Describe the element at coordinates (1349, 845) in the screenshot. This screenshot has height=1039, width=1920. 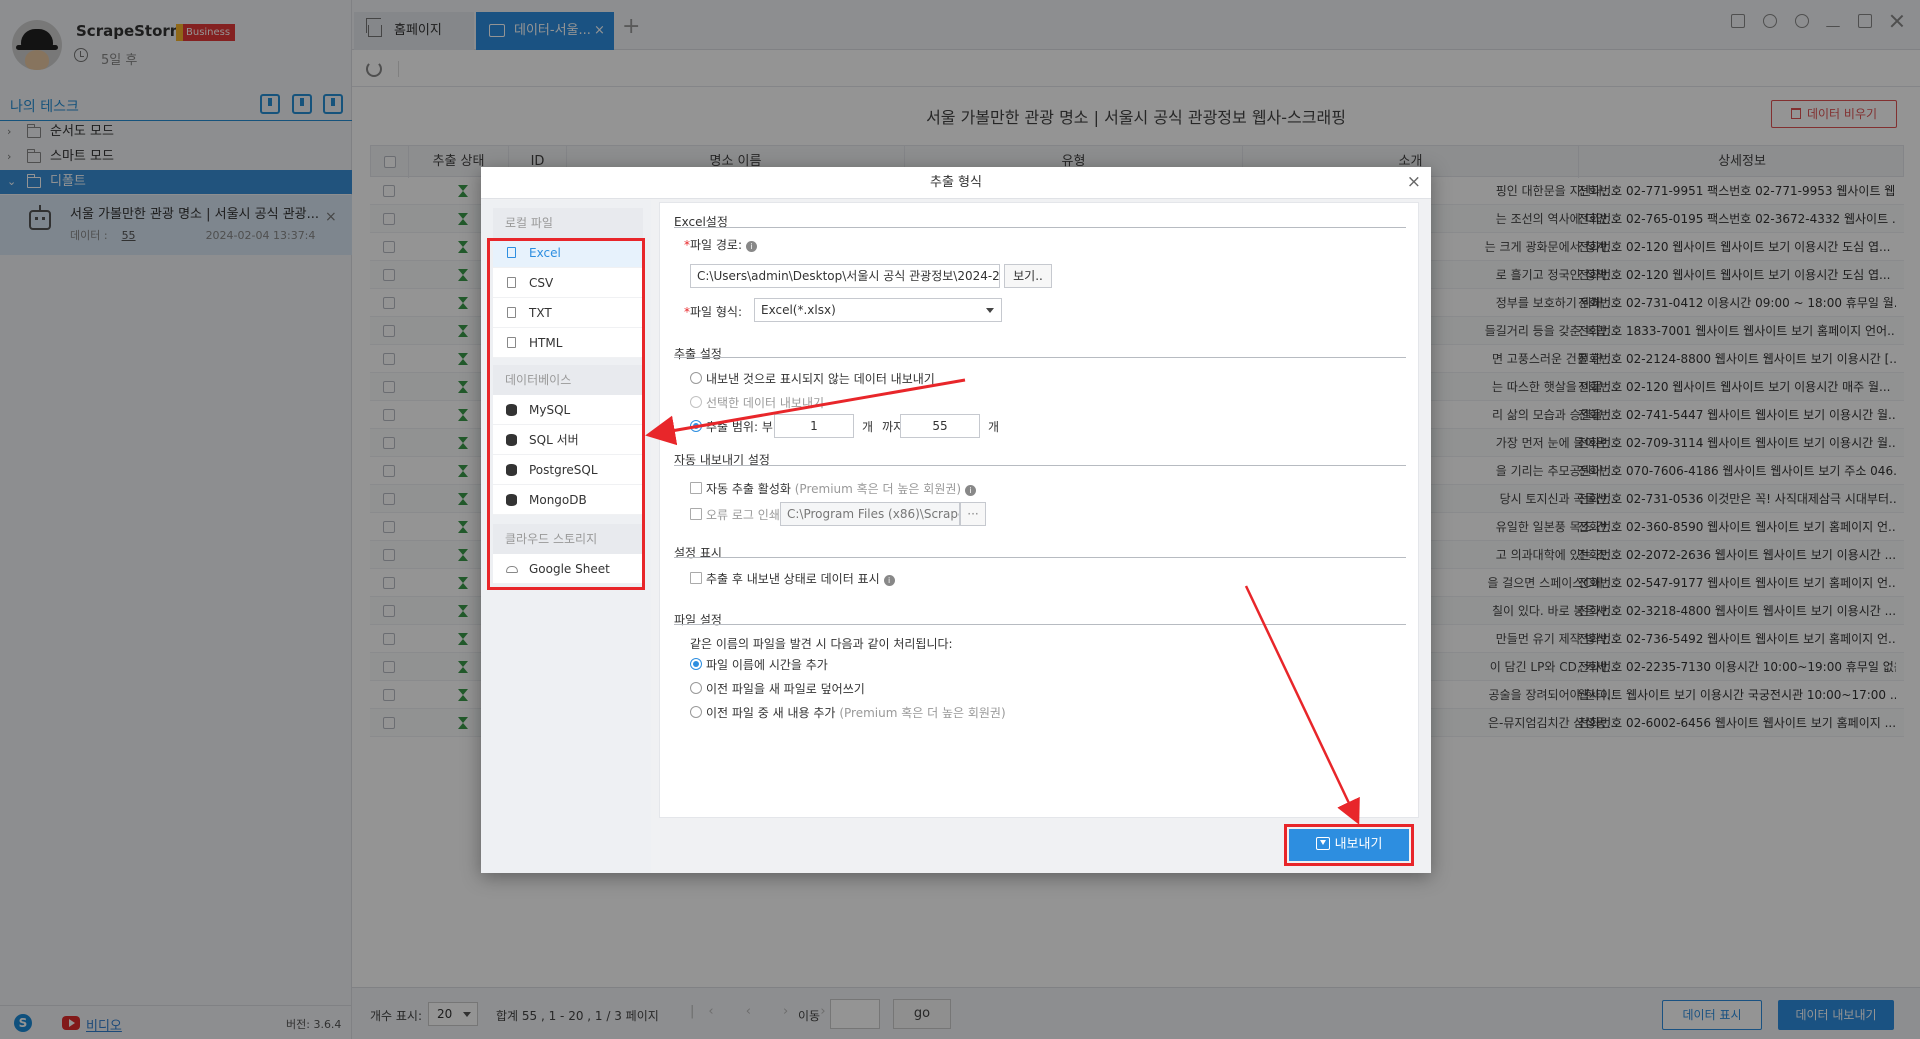
I see `highlight-box-export` at that location.